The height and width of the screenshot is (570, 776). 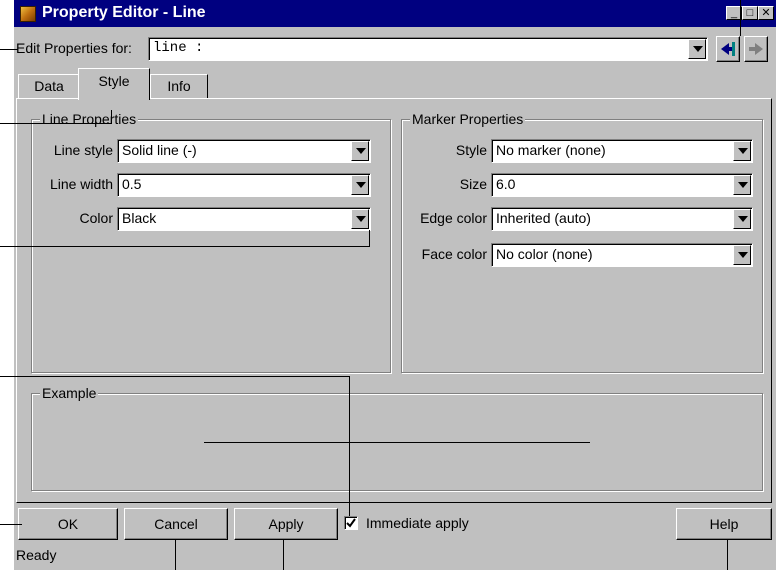 What do you see at coordinates (622, 151) in the screenshot?
I see `marker-style-select: No marker (none)` at bounding box center [622, 151].